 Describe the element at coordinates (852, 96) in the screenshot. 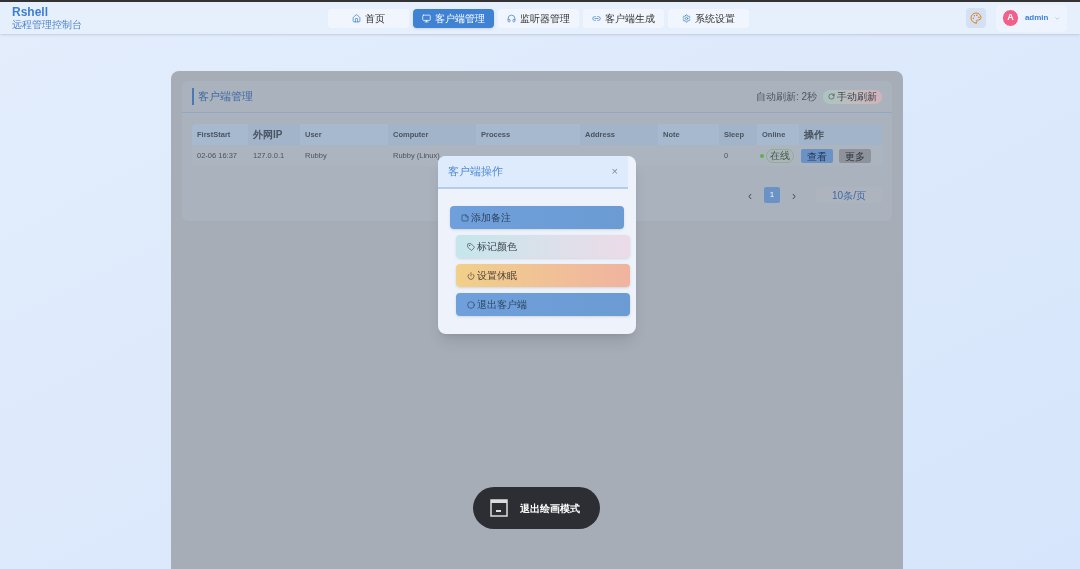

I see `refresh-button: 手动刷新` at that location.